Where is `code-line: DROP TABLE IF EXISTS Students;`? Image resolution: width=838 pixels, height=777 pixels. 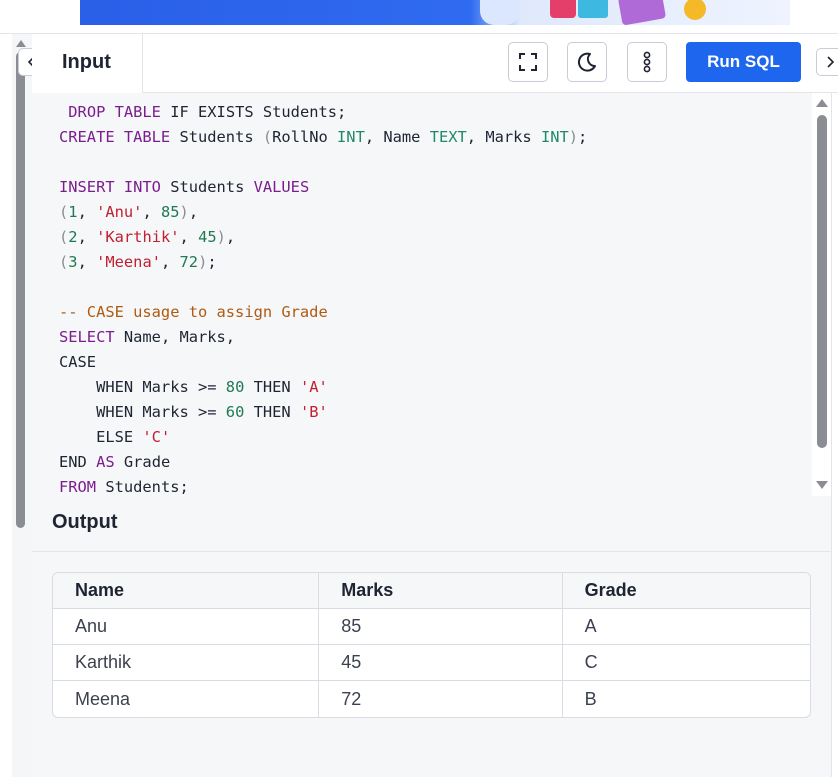 code-line: DROP TABLE IF EXISTS Students; is located at coordinates (323, 112).